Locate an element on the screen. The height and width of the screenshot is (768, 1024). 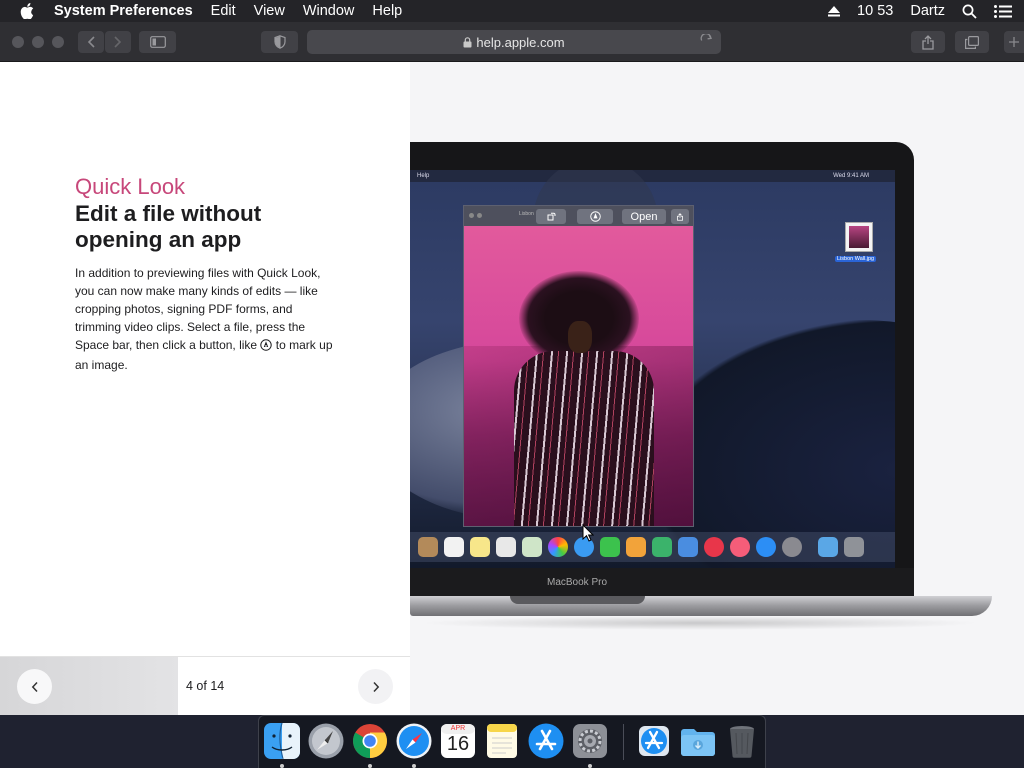
dock-system-preferences-icon is located at coordinates (590, 741).